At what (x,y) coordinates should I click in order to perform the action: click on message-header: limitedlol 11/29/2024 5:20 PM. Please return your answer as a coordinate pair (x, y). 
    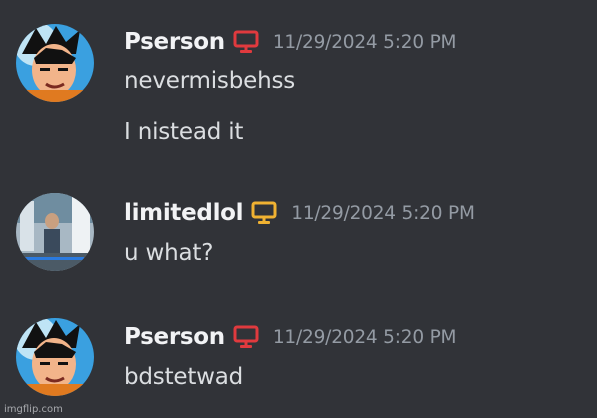
    Looking at the image, I should click on (299, 213).